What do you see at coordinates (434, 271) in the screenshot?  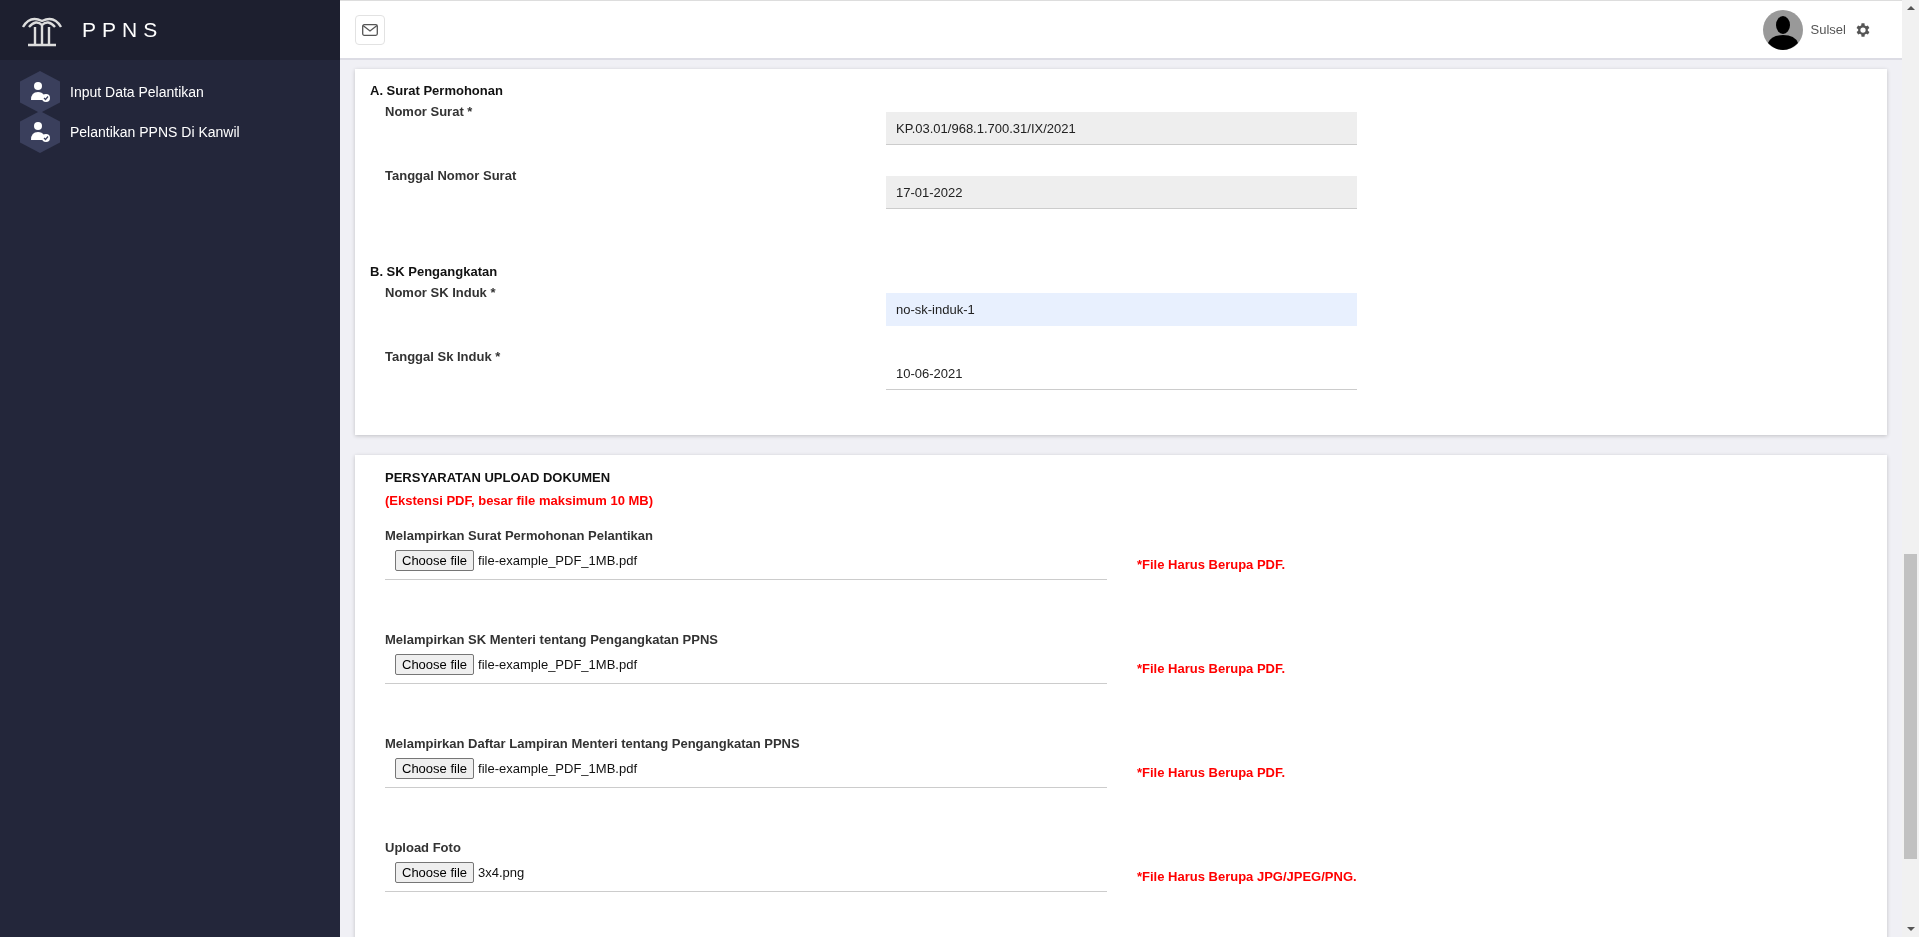 I see `section-title: B. SK Pengangkatan` at bounding box center [434, 271].